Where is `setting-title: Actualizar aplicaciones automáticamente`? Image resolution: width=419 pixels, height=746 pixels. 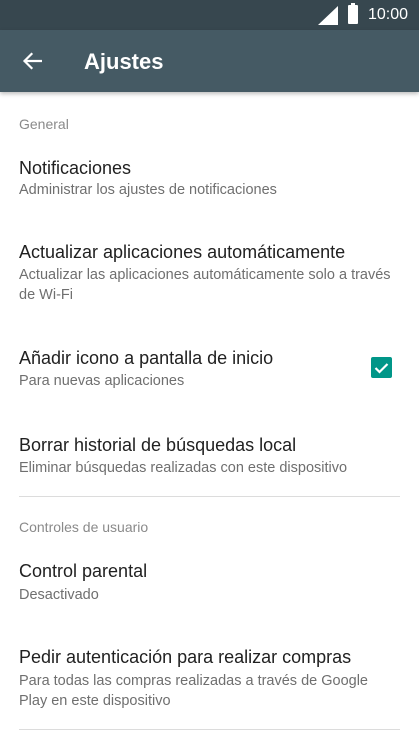 setting-title: Actualizar aplicaciones automáticamente is located at coordinates (182, 252).